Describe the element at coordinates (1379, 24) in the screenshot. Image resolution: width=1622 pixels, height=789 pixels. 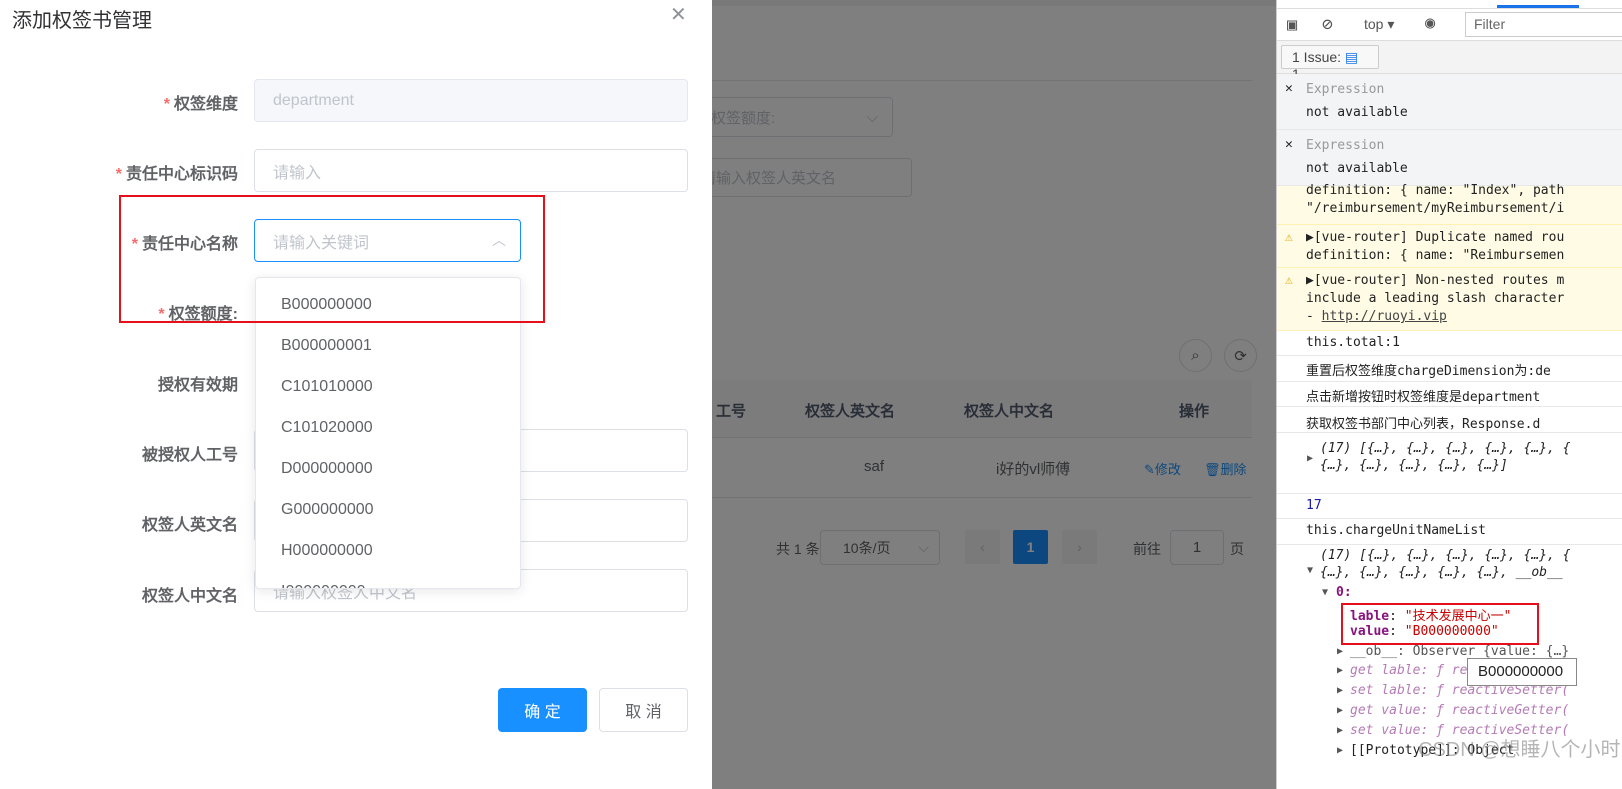
I see `context-select: top ▾` at that location.